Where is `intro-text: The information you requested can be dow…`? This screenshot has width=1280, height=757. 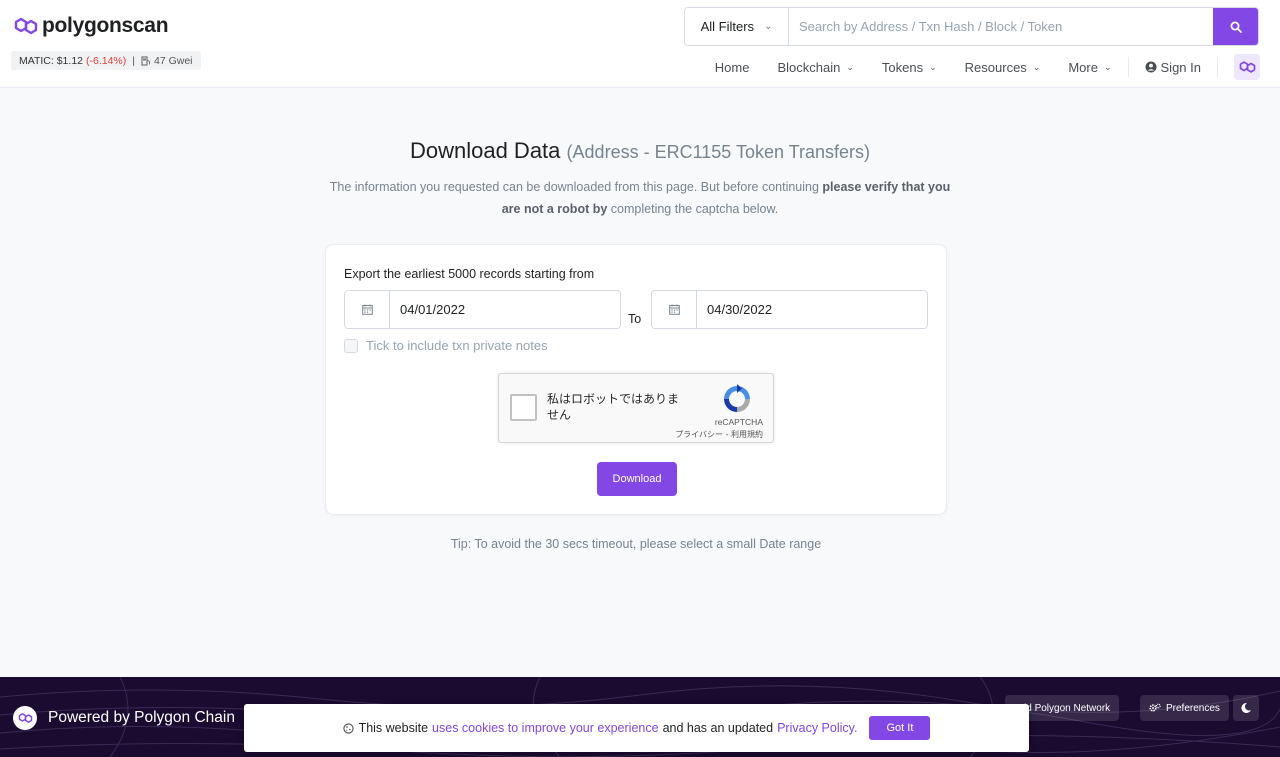
intro-text: The information you requested can be dow… is located at coordinates (640, 198).